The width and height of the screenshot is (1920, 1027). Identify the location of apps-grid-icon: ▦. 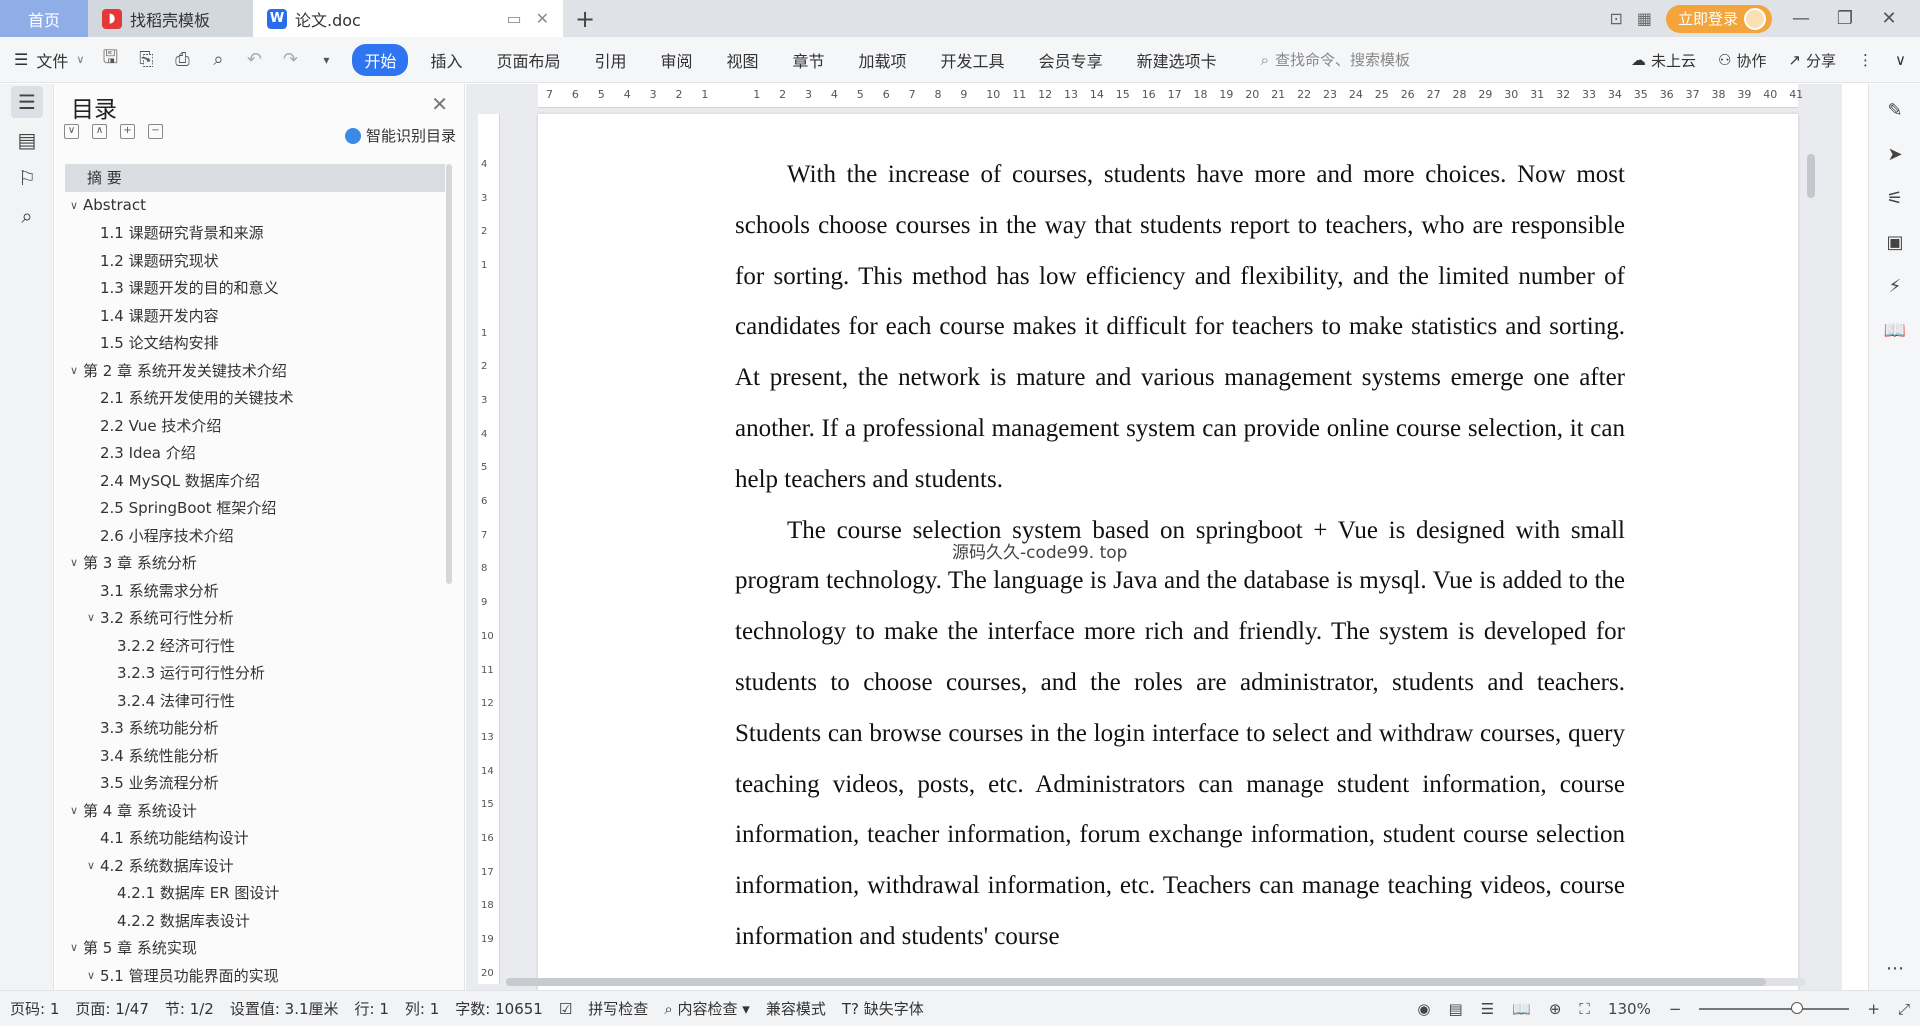
(1644, 18).